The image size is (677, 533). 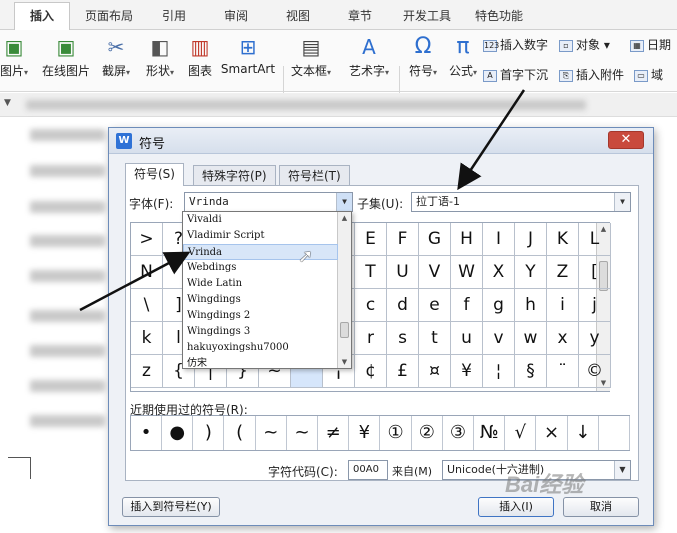 What do you see at coordinates (591, 74) in the screenshot?
I see `attachment-button: ⎘ 插入附件` at bounding box center [591, 74].